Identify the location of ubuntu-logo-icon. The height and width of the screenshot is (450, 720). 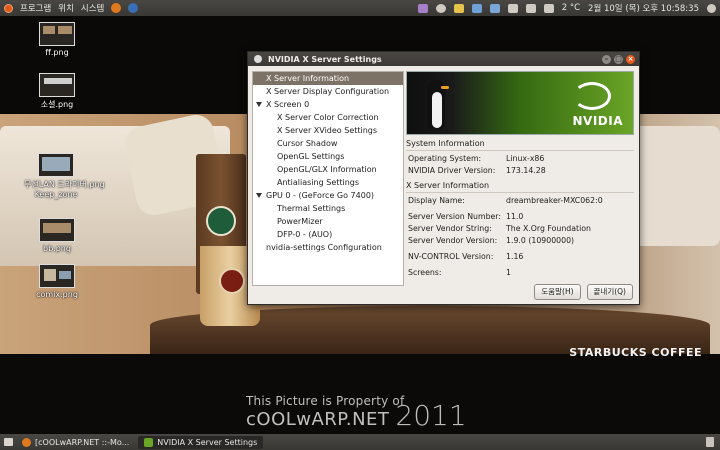
(8, 8).